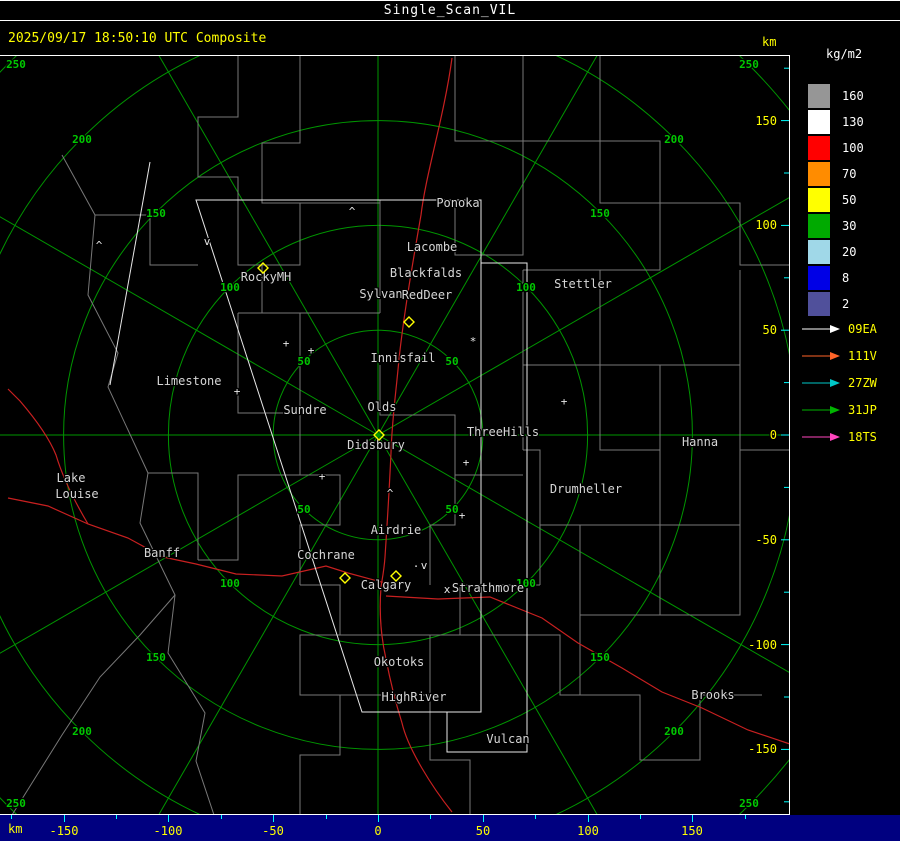 The image size is (900, 841). Describe the element at coordinates (304, 410) in the screenshot. I see `city-label: Sundre` at that location.